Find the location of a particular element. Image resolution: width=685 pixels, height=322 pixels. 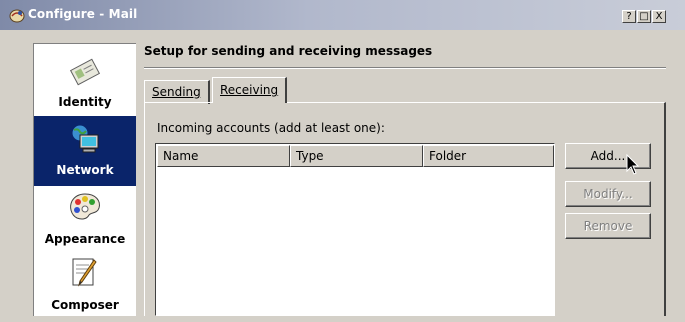

category-sidebar: Identity Network Appearance Composer is located at coordinates (84, 179).